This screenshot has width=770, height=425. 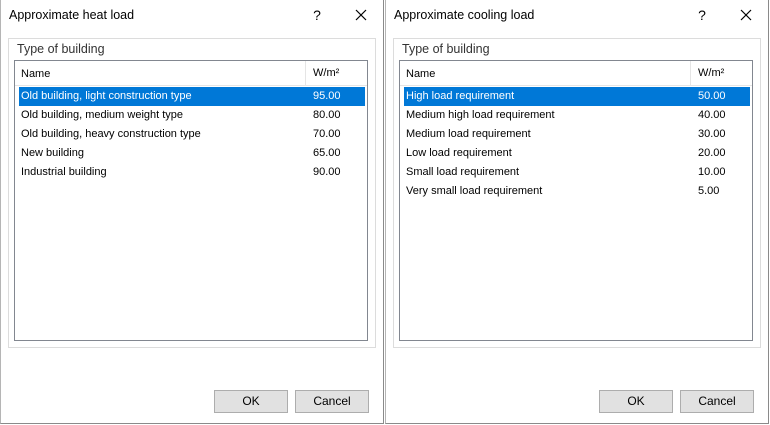 I want to click on cell-value: 70.00, so click(x=327, y=134).